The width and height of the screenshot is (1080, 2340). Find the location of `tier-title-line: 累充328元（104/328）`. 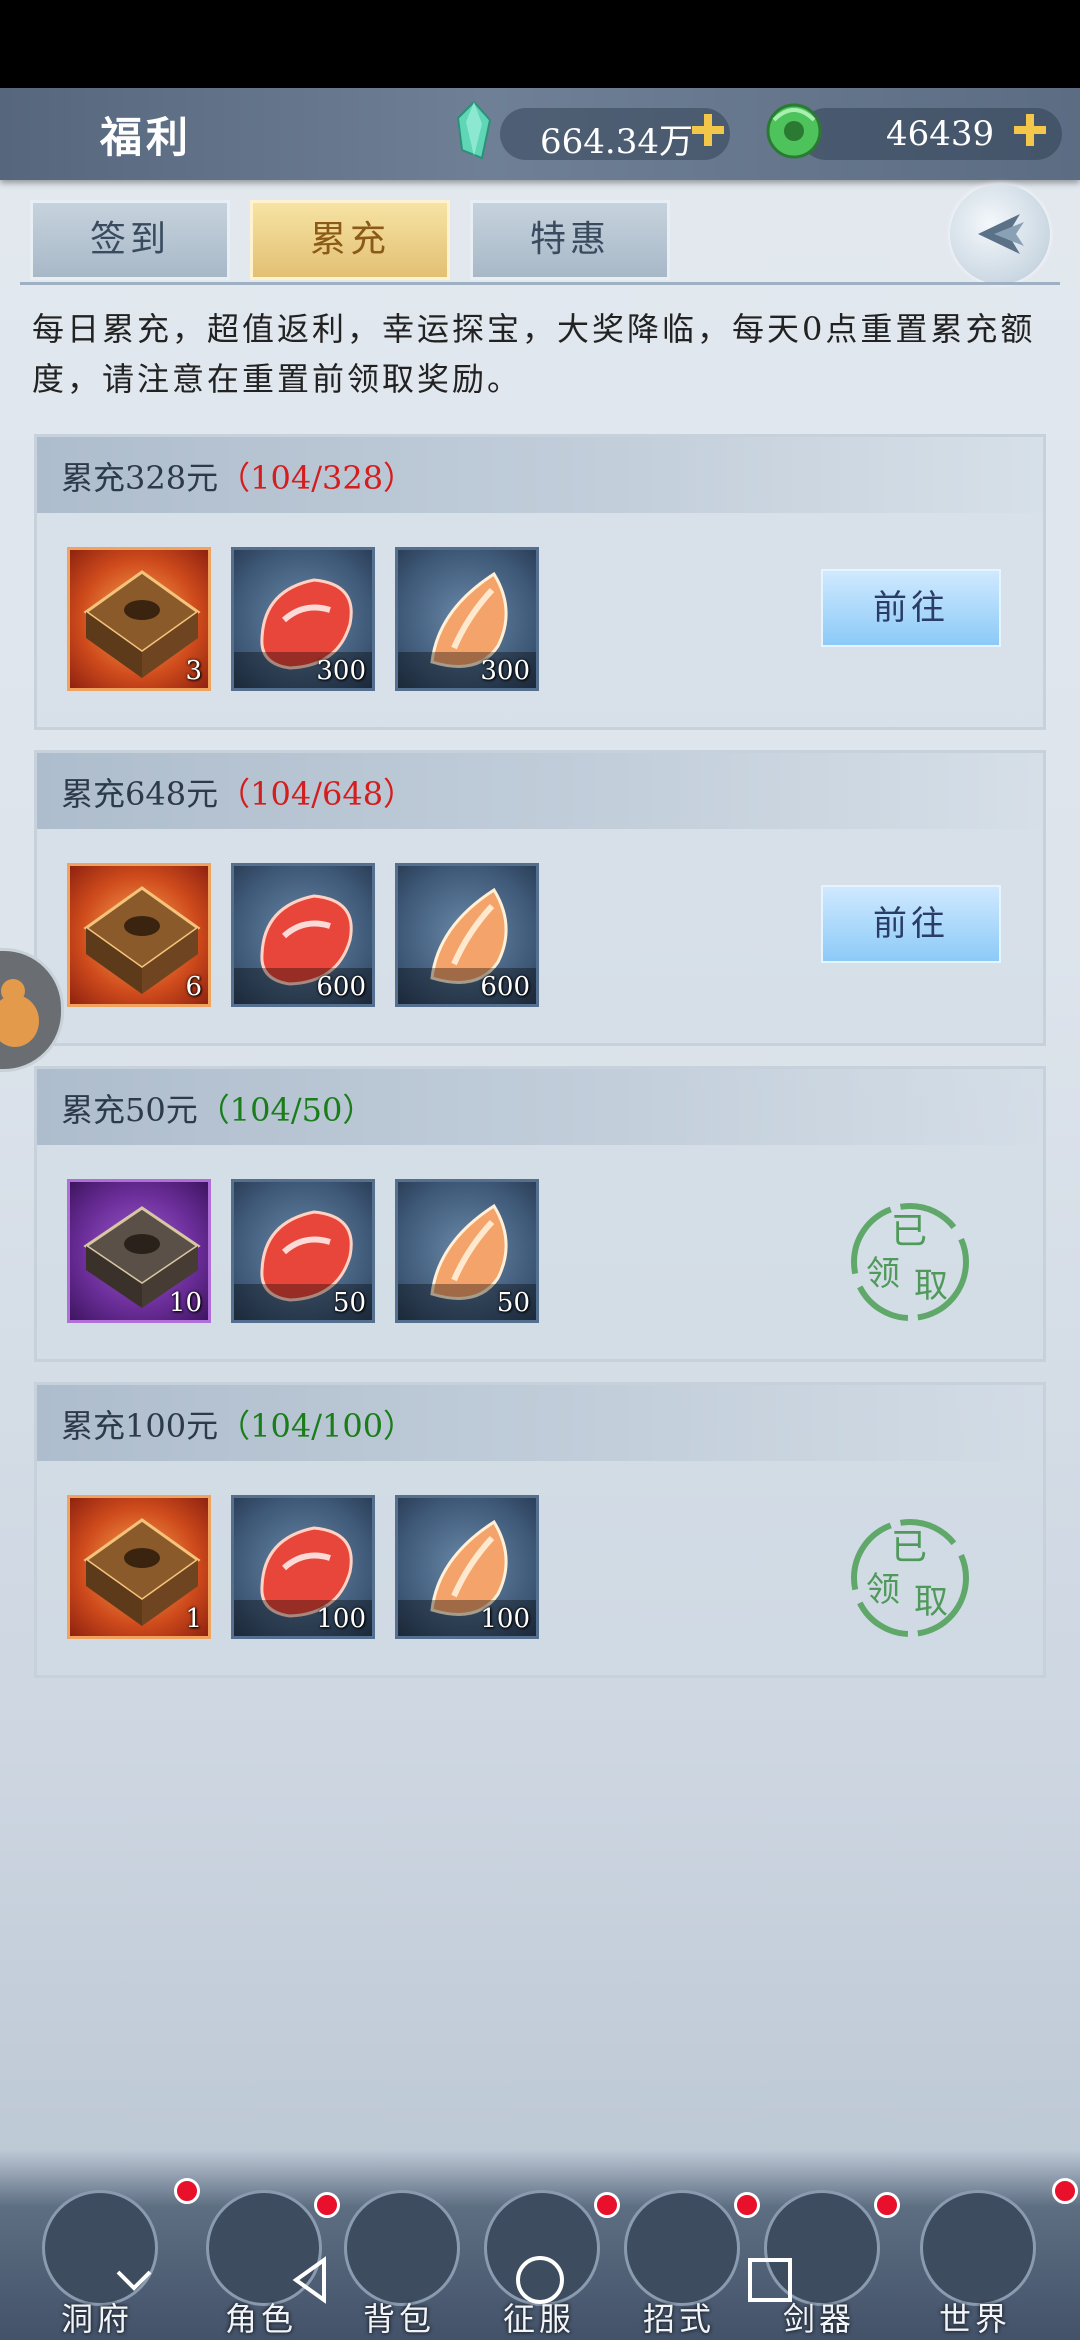

tier-title-line: 累充328元（104/328） is located at coordinates (238, 476).